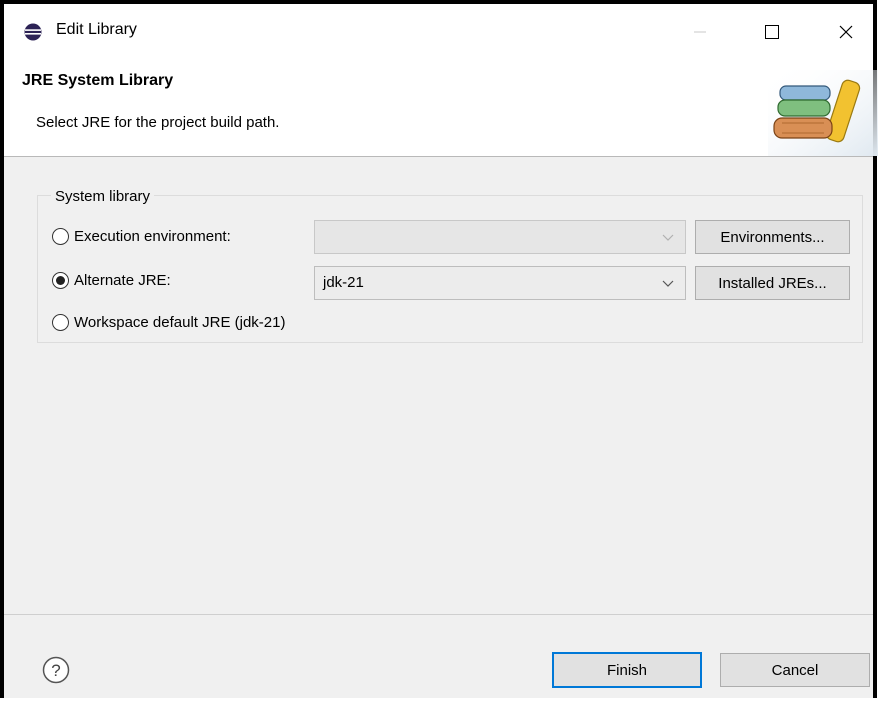 This screenshot has height=701, width=883. What do you see at coordinates (122, 280) in the screenshot?
I see `alternate-jre-label: Alternate JRE:` at bounding box center [122, 280].